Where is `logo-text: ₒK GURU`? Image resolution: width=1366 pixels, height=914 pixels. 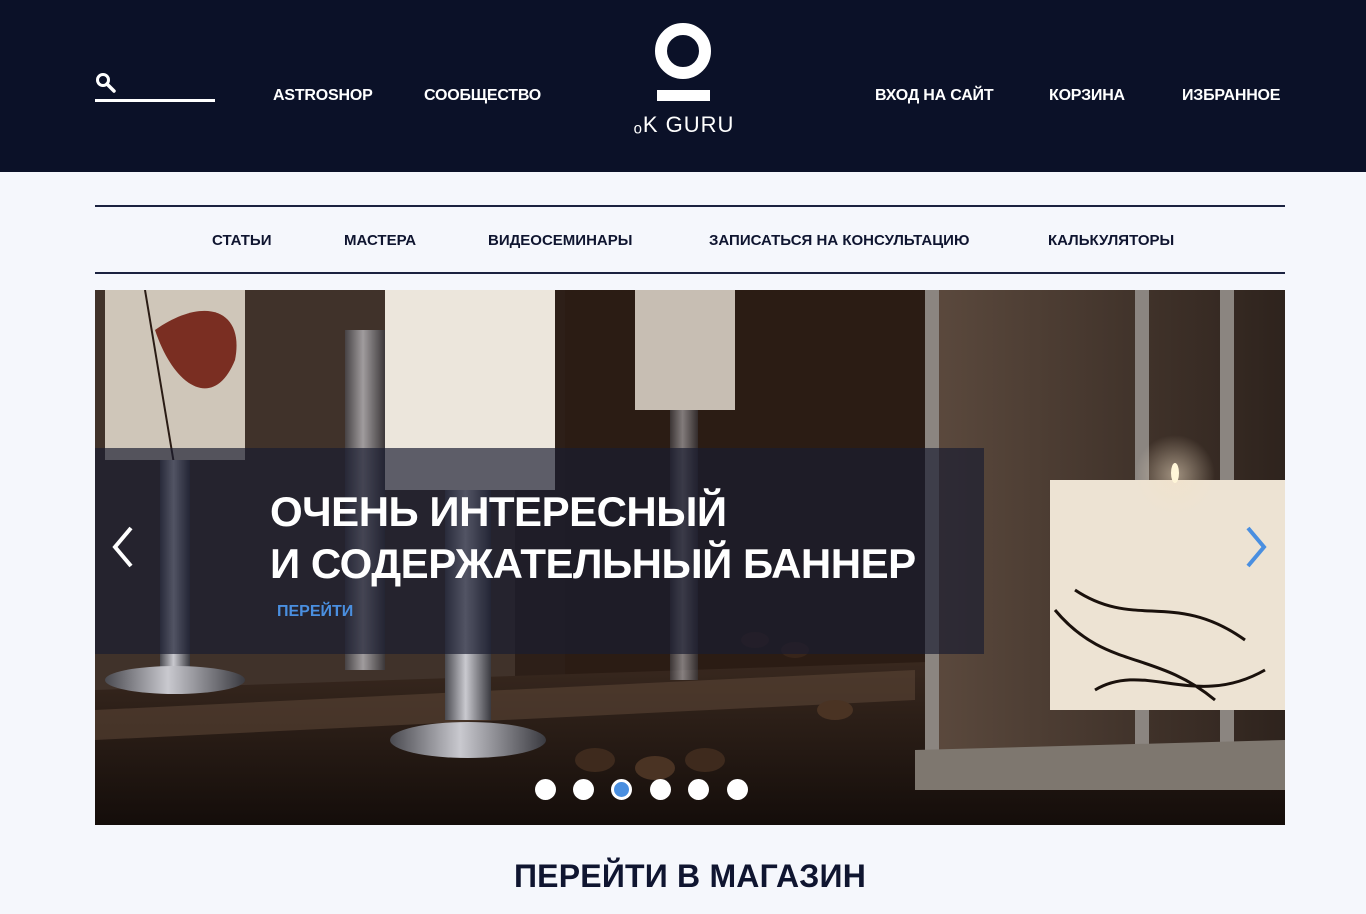 logo-text: ₒK GURU is located at coordinates (684, 124).